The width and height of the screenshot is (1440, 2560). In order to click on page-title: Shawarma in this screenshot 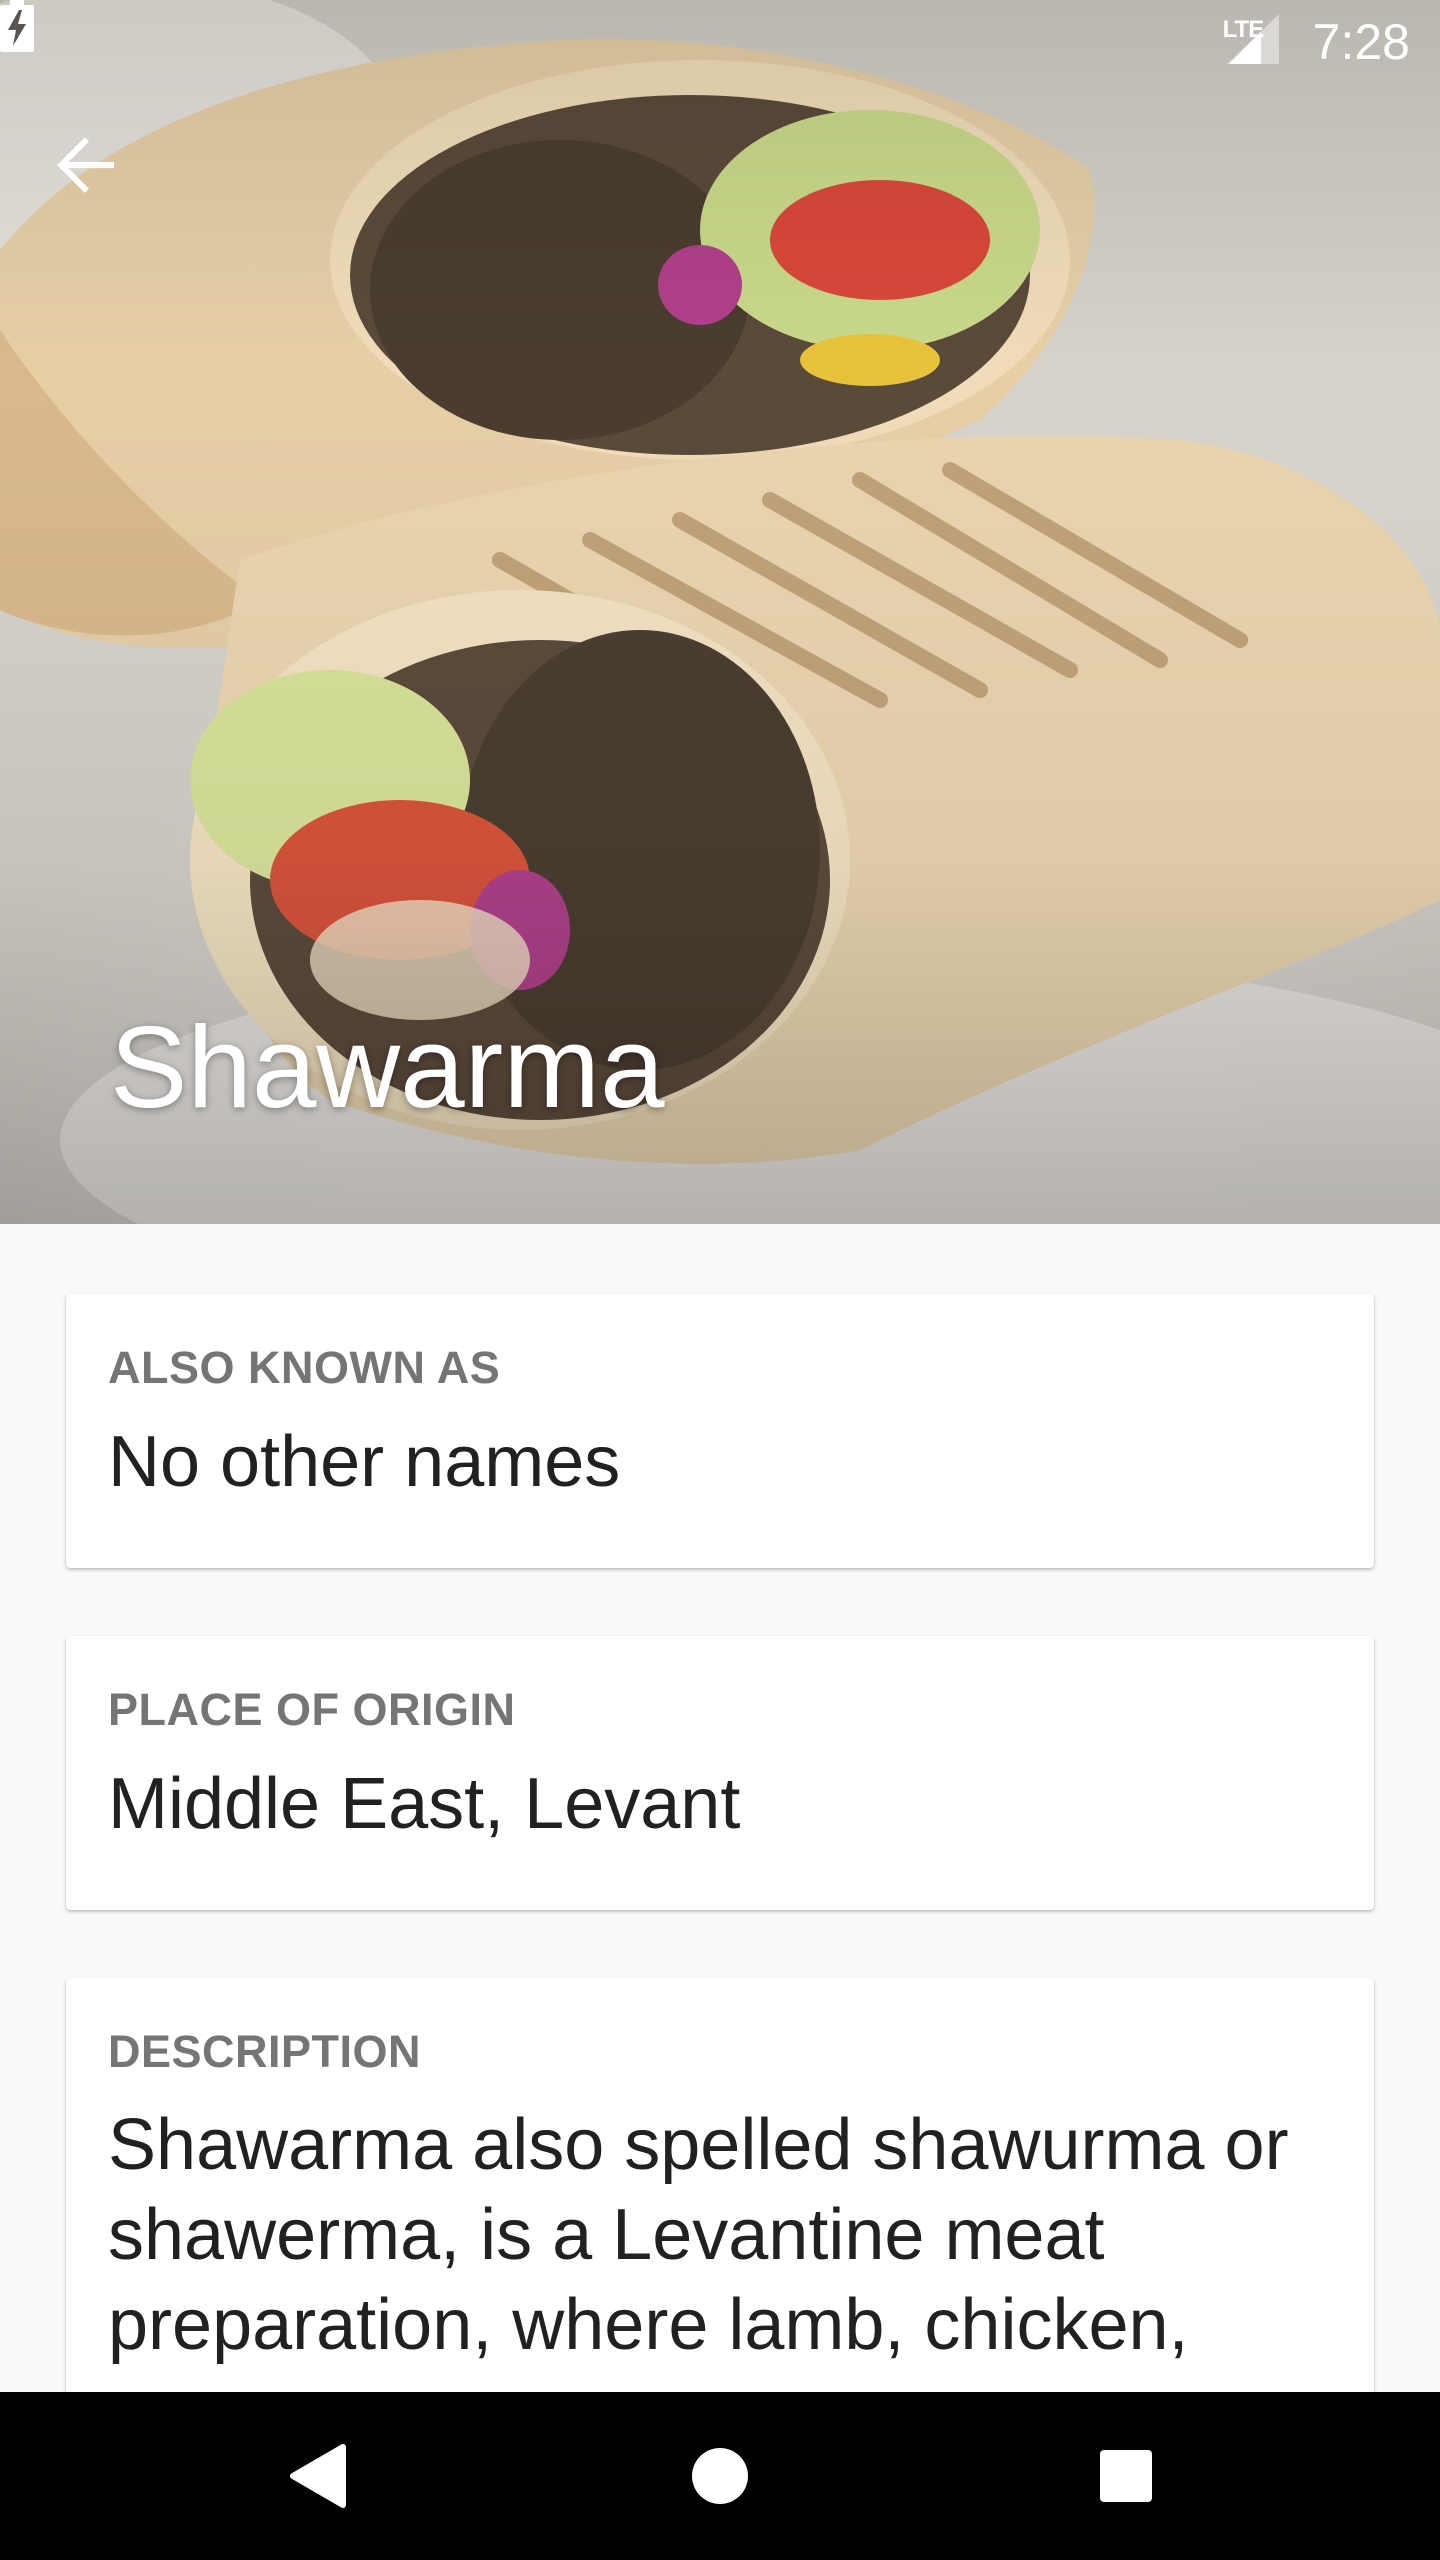, I will do `click(387, 1067)`.